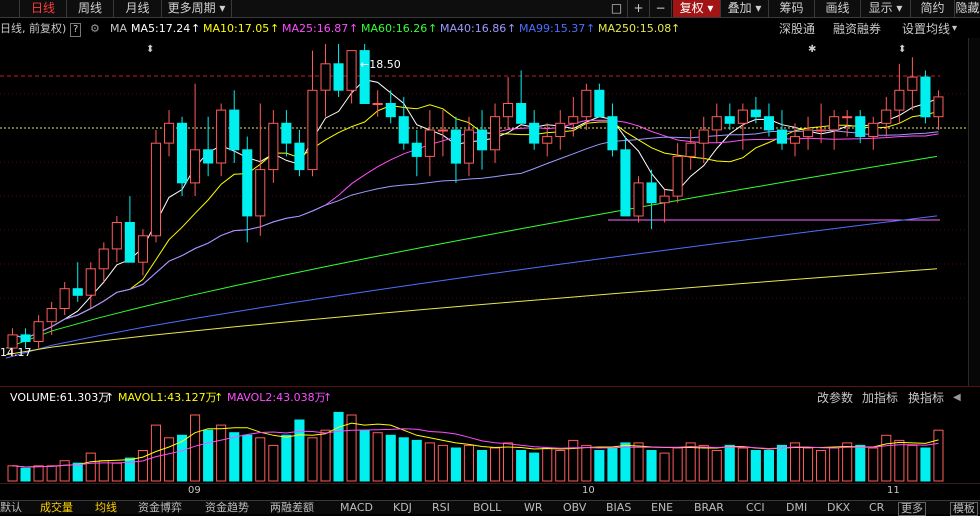 This screenshot has width=980, height=516. What do you see at coordinates (354, 28) in the screenshot?
I see `ma25-arrow-icon: ↑` at bounding box center [354, 28].